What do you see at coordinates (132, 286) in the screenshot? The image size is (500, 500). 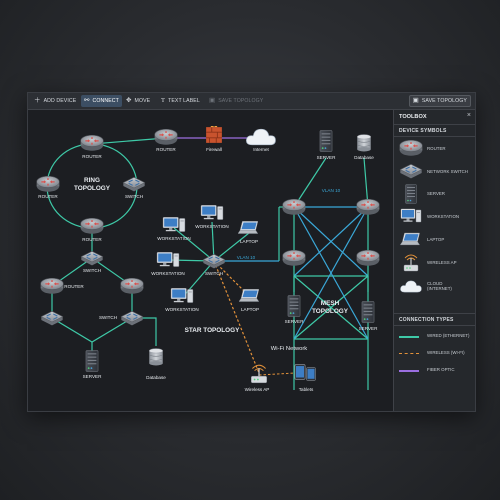 I see `lower-router-right` at bounding box center [132, 286].